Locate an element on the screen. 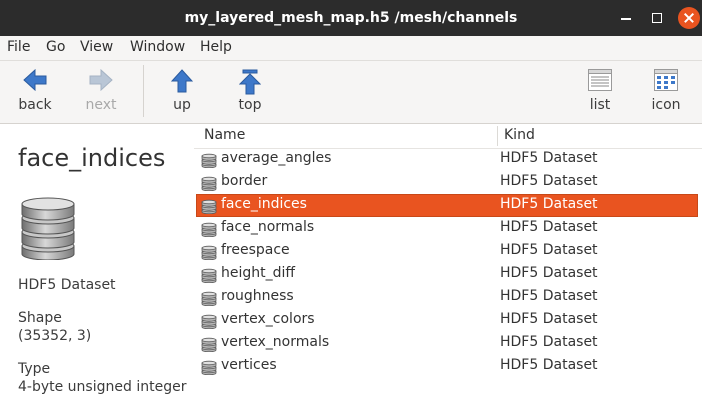  list-item: vertex_normals HDF5 Dataset is located at coordinates (448, 343).